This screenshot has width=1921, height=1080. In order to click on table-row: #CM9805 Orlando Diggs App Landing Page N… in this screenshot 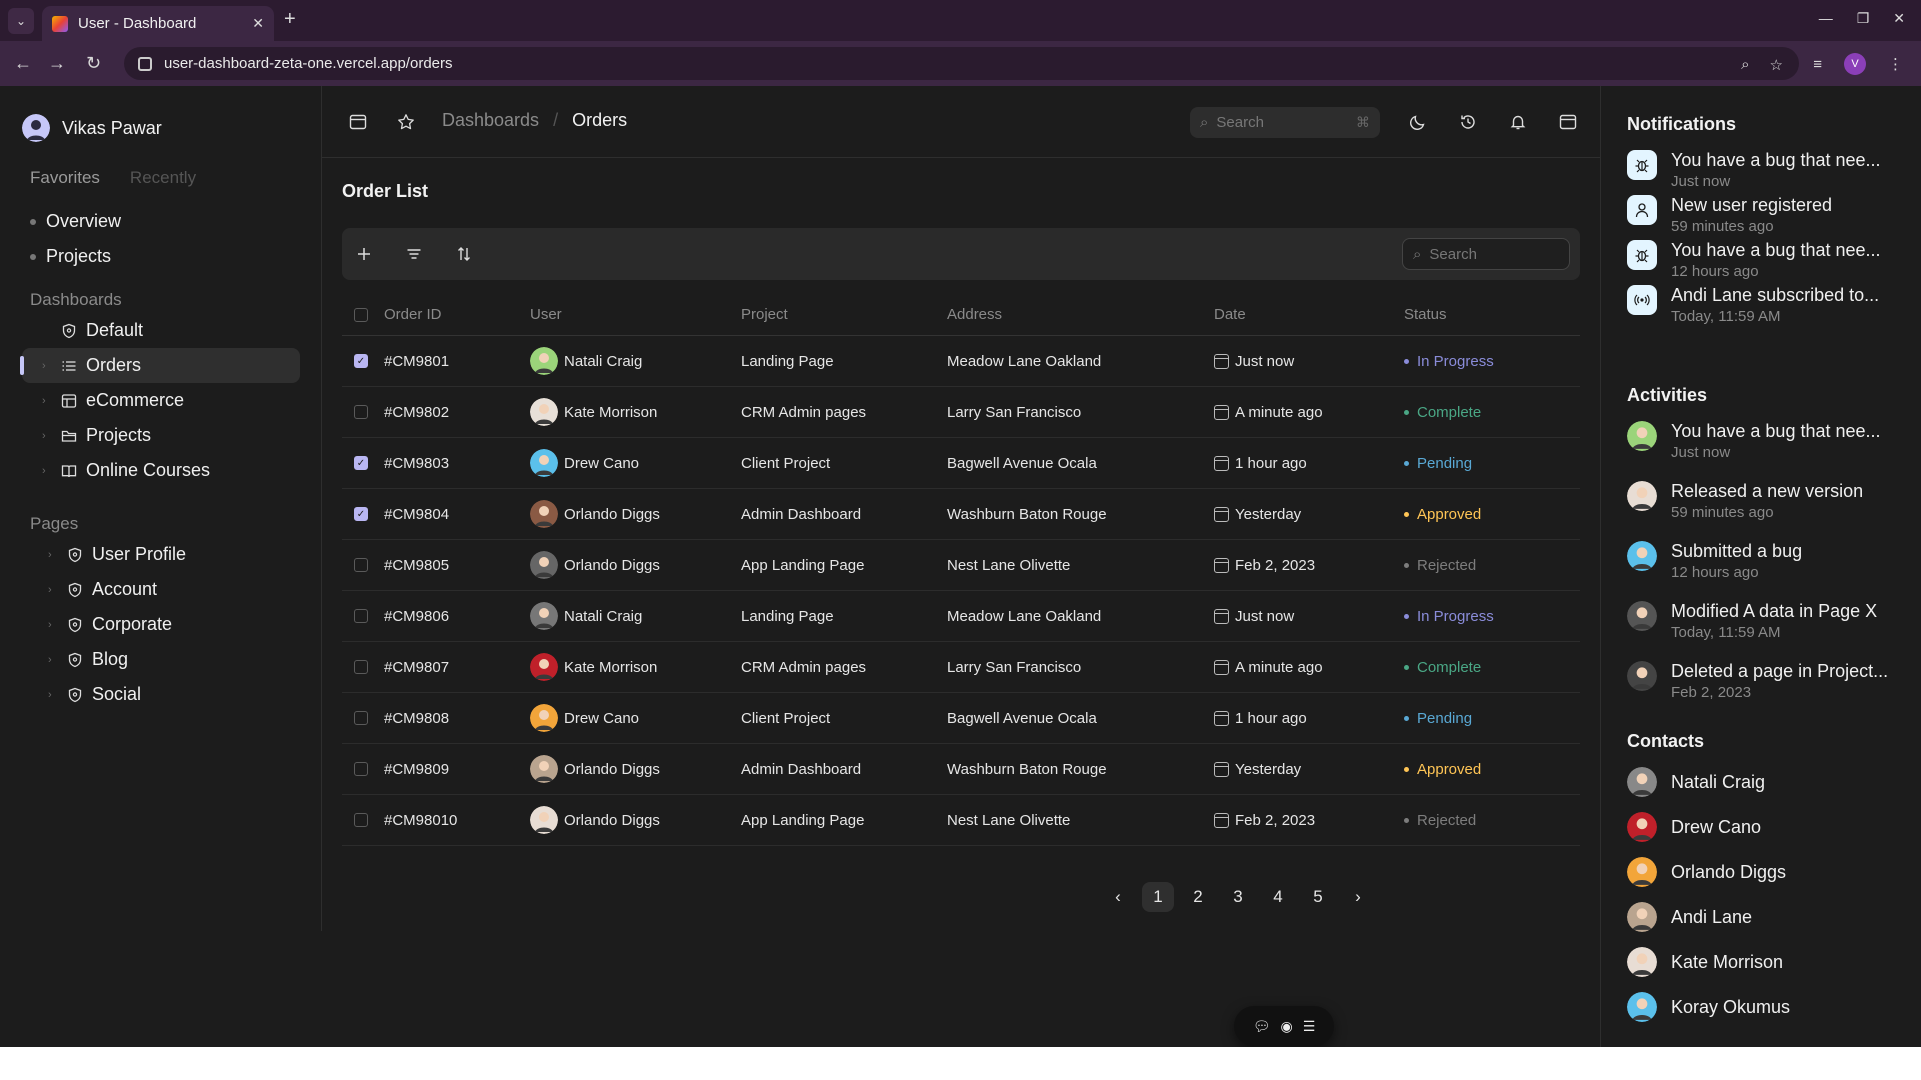, I will do `click(961, 565)`.